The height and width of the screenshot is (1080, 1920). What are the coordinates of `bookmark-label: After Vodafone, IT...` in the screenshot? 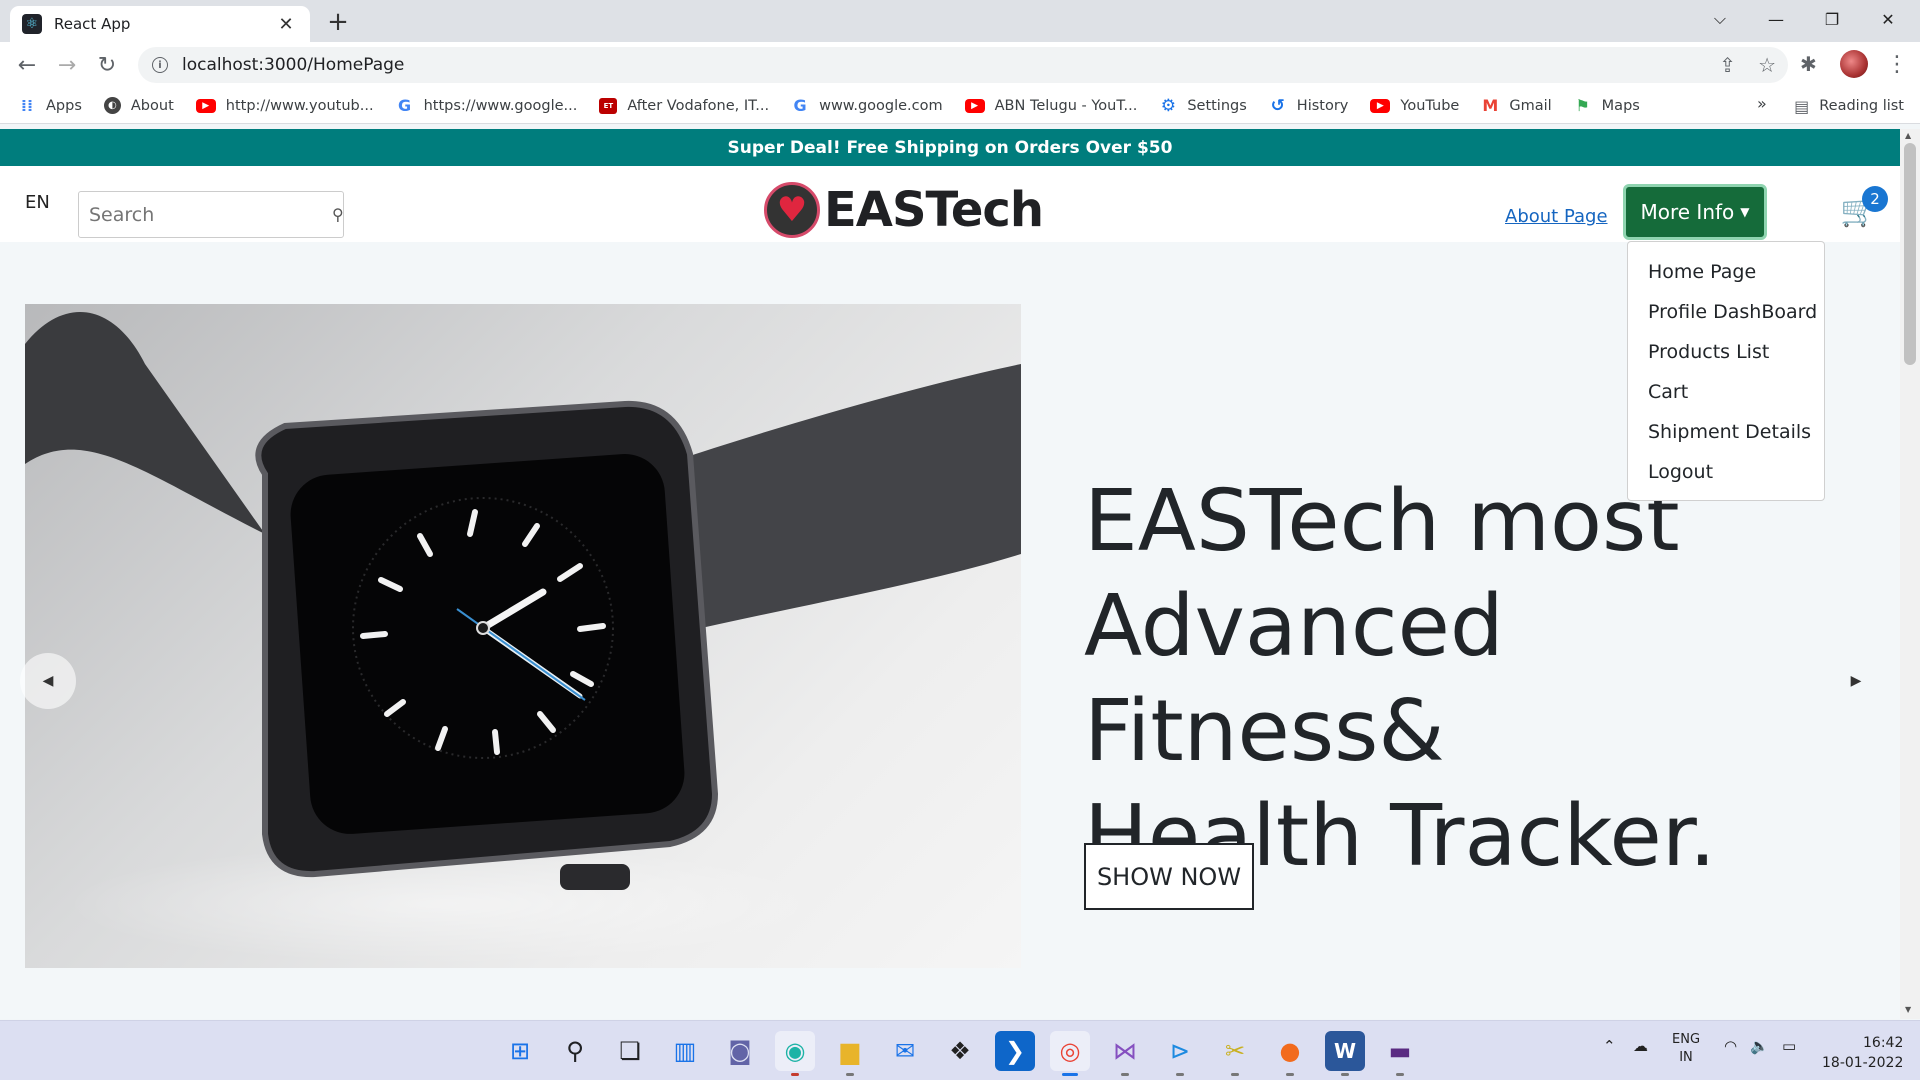 It's located at (698, 105).